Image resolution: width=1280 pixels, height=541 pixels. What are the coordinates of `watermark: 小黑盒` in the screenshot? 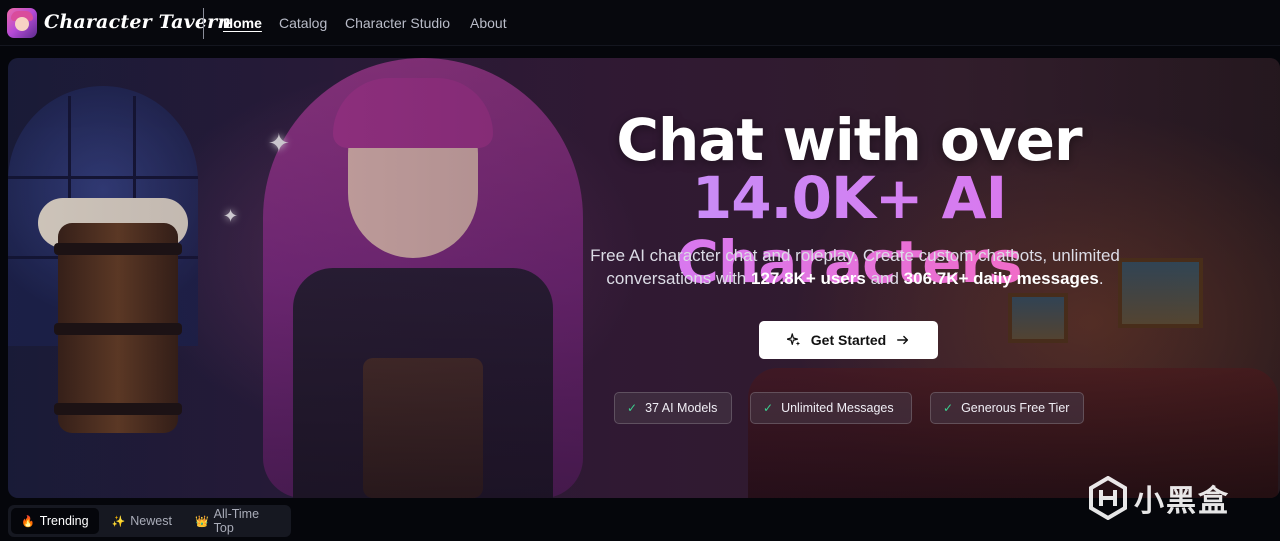 It's located at (1159, 498).